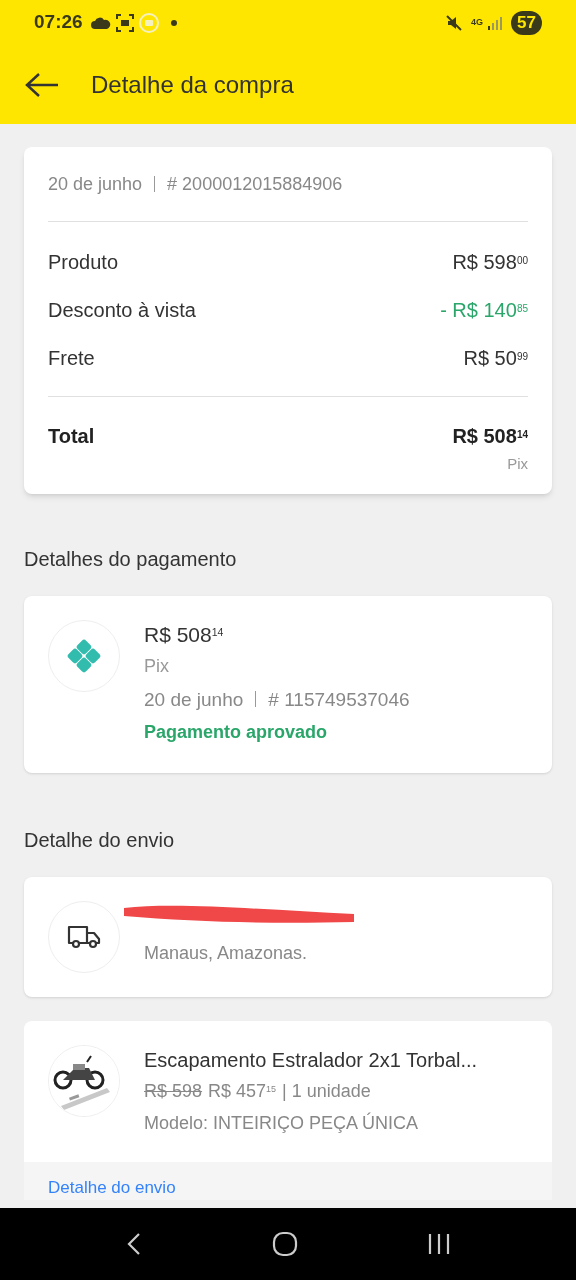 Image resolution: width=576 pixels, height=1280 pixels. What do you see at coordinates (71, 358) in the screenshot?
I see `line-label: Frete` at bounding box center [71, 358].